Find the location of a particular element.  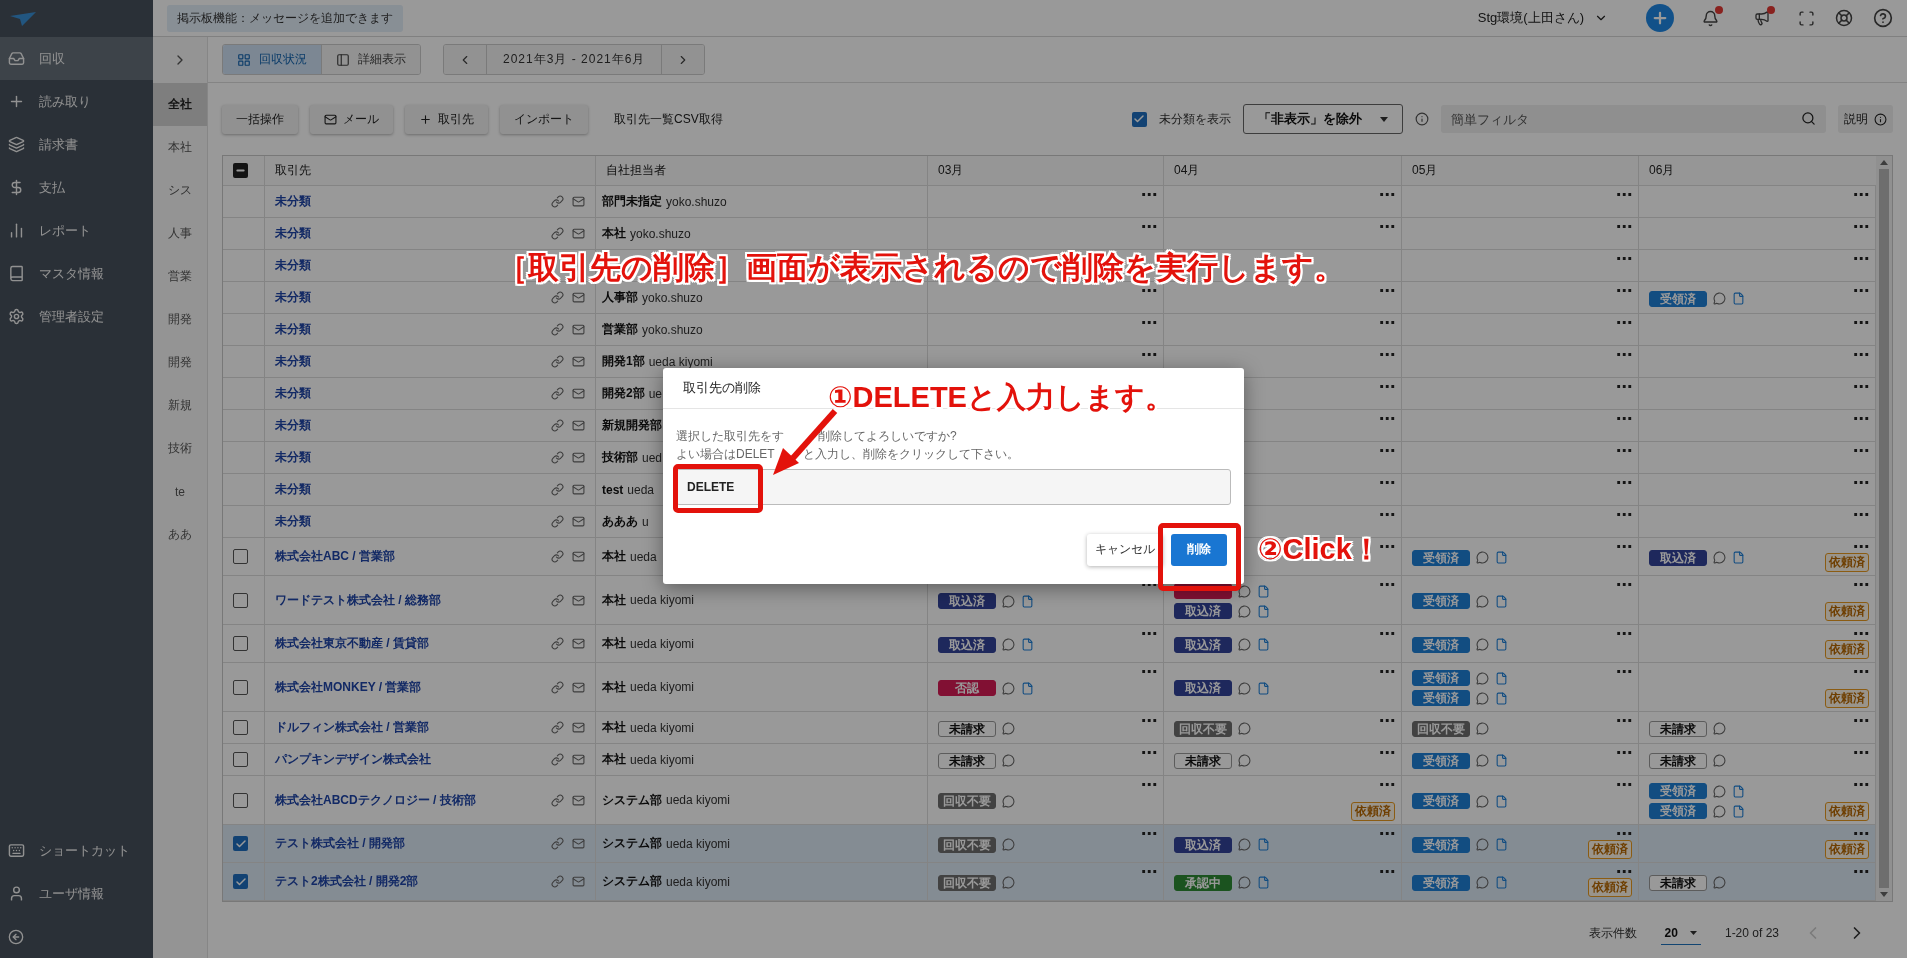

department-tab: 全社 is located at coordinates (180, 104).